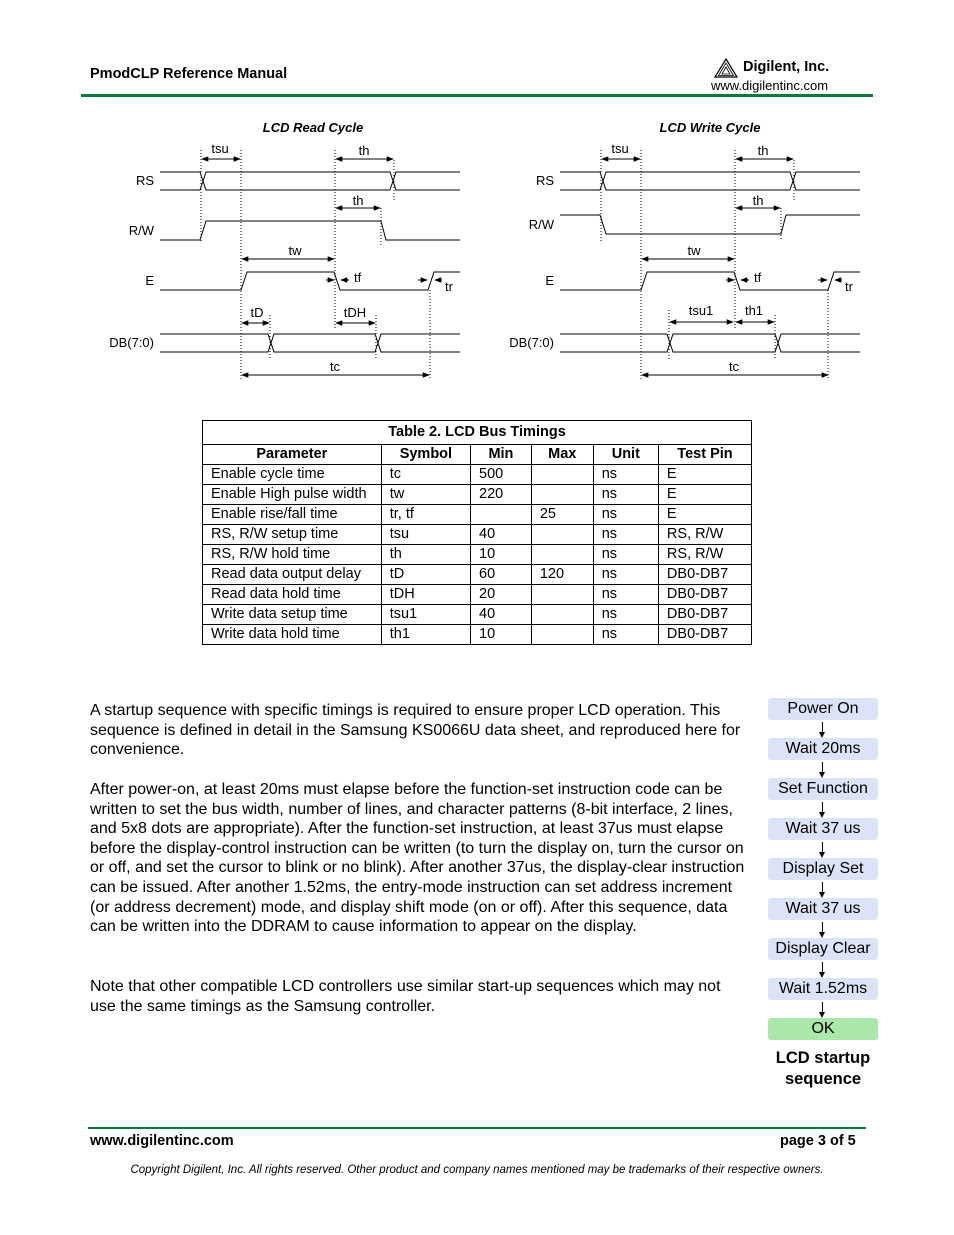  I want to click on table-cell: Read data hold time, so click(292, 594).